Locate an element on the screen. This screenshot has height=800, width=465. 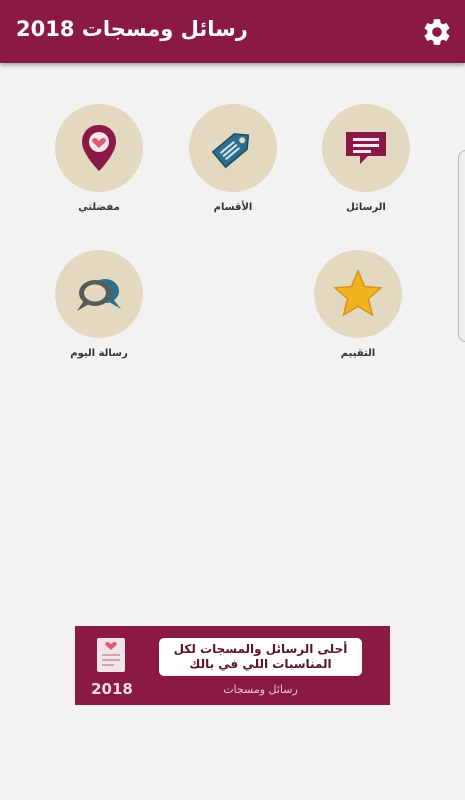
tile-messages: الرسائل is located at coordinates (366, 158).